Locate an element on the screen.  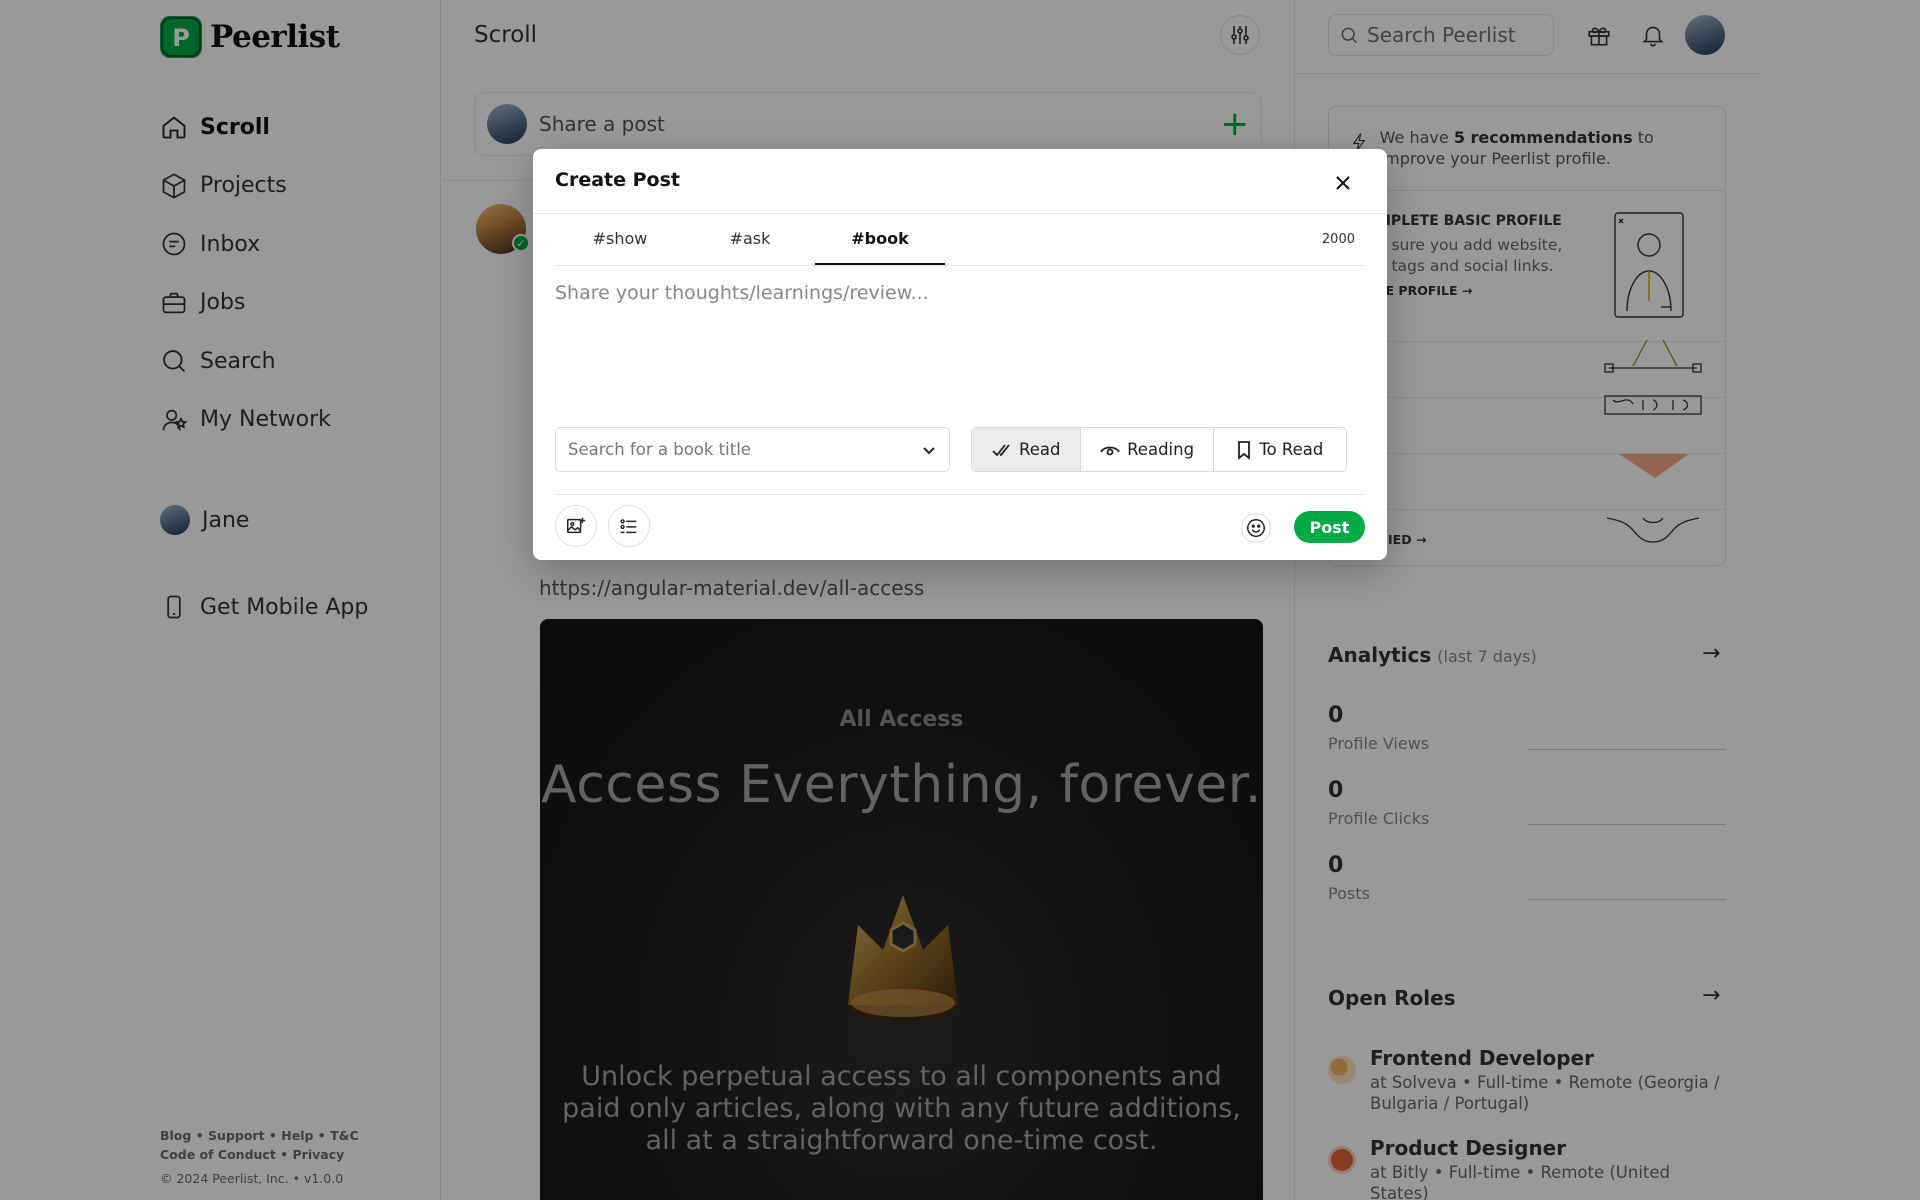
book-search-placeholder: Search for a book title is located at coordinates (659, 449).